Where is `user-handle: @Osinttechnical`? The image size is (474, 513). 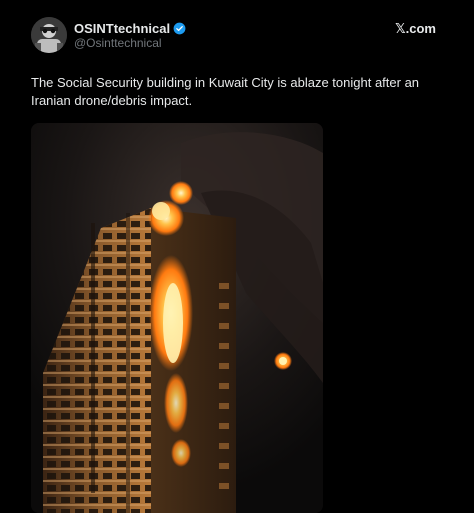 user-handle: @Osinttechnical is located at coordinates (118, 43).